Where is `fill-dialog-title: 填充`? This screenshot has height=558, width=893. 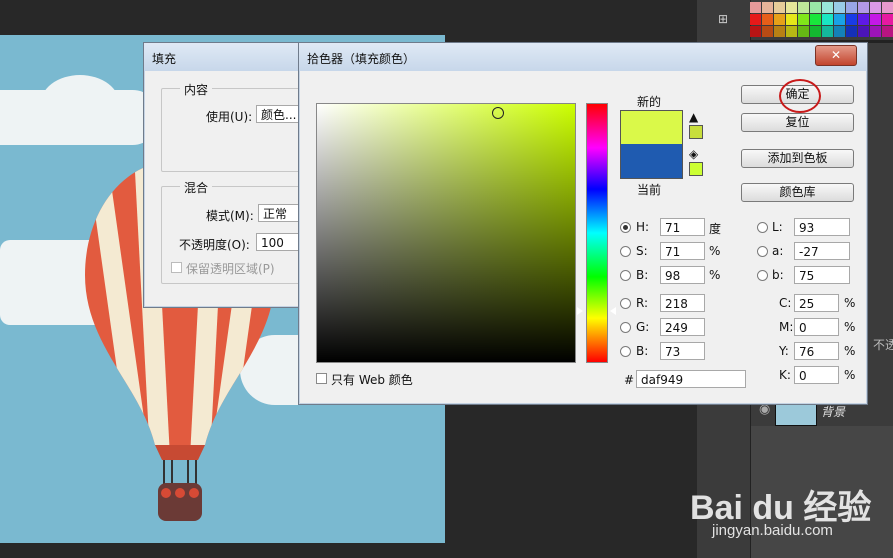 fill-dialog-title: 填充 is located at coordinates (164, 59).